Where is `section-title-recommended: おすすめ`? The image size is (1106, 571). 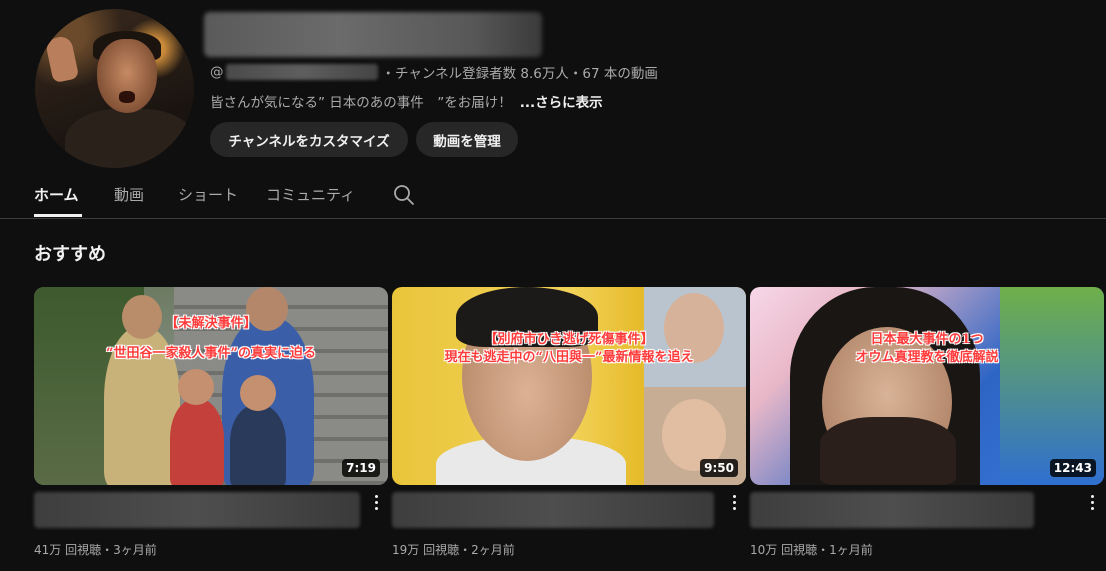
section-title-recommended: おすすめ is located at coordinates (70, 254).